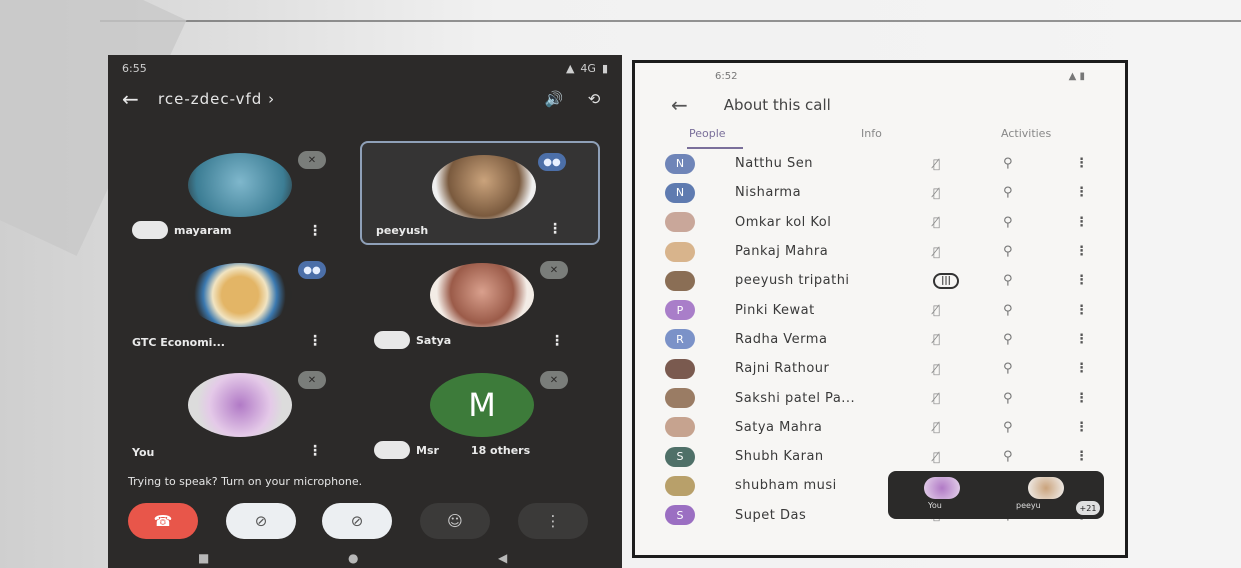  I want to click on emoji-icon: ☺, so click(455, 521).